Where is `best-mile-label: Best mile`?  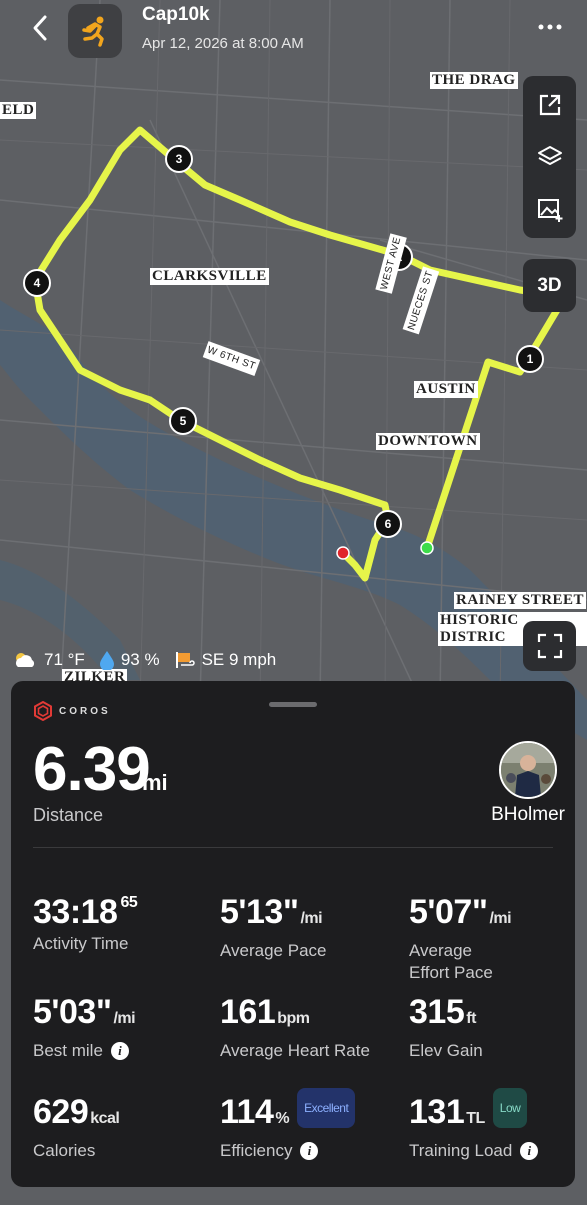
best-mile-label: Best mile is located at coordinates (68, 1050).